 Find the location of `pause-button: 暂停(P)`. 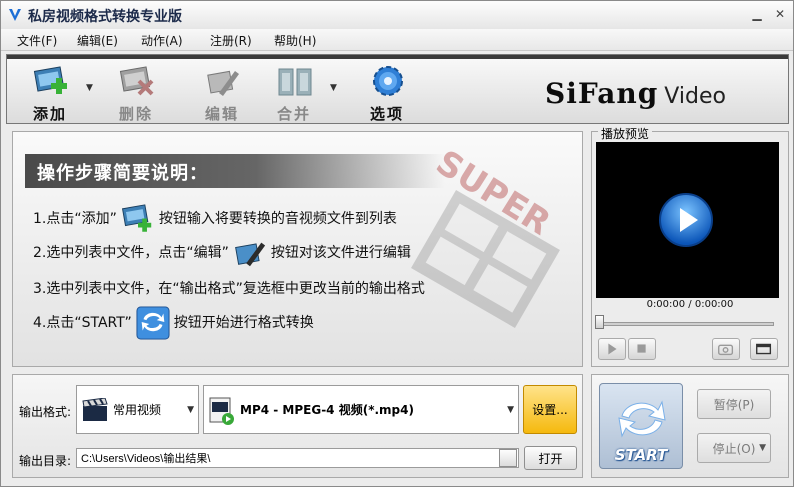

pause-button: 暂停(P) is located at coordinates (734, 404).